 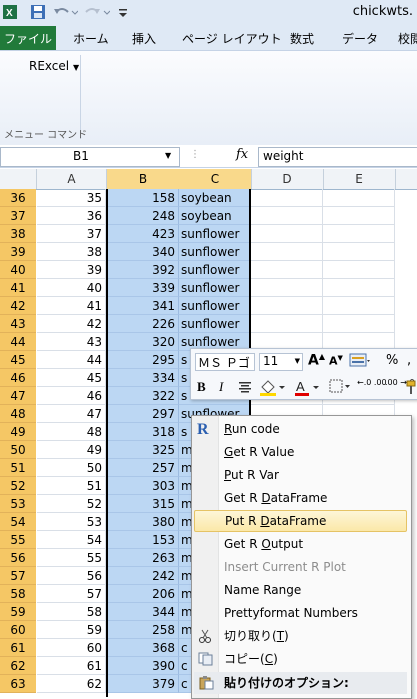 What do you see at coordinates (18, 612) in the screenshot?
I see `row-header: 59` at bounding box center [18, 612].